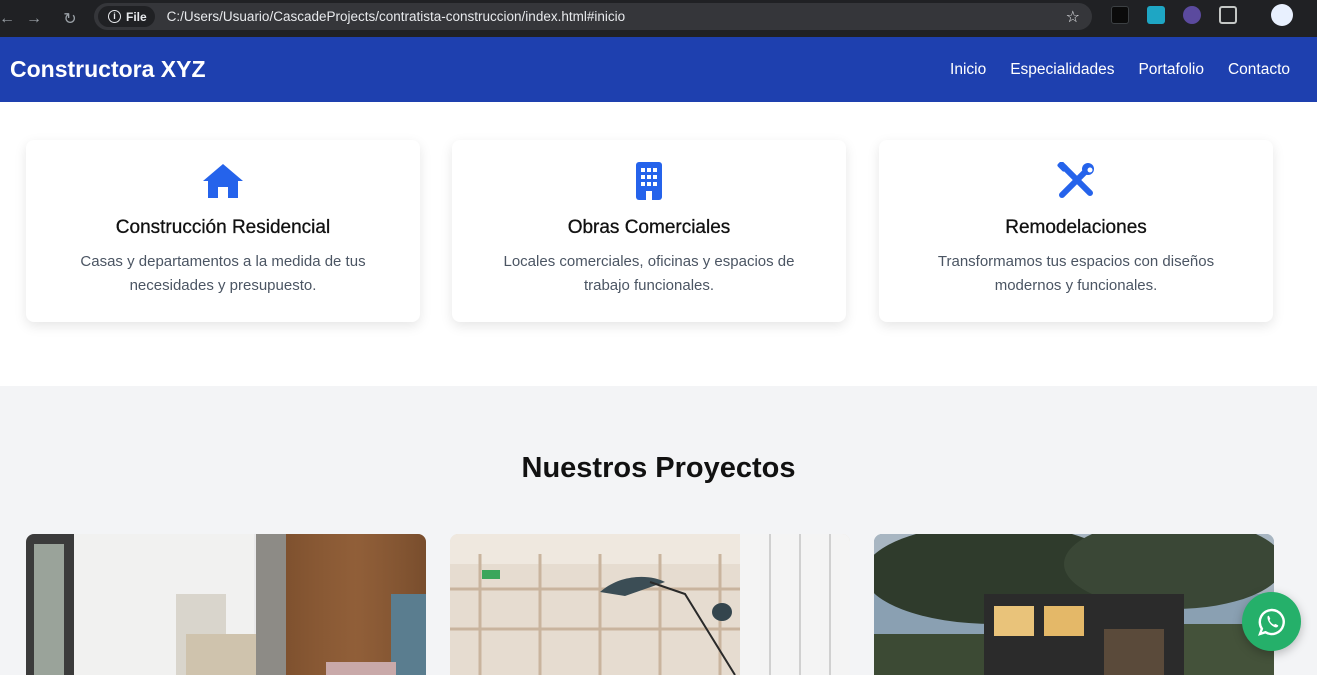 The image size is (1317, 675). I want to click on nav-link-inicio: Inicio, so click(968, 70).